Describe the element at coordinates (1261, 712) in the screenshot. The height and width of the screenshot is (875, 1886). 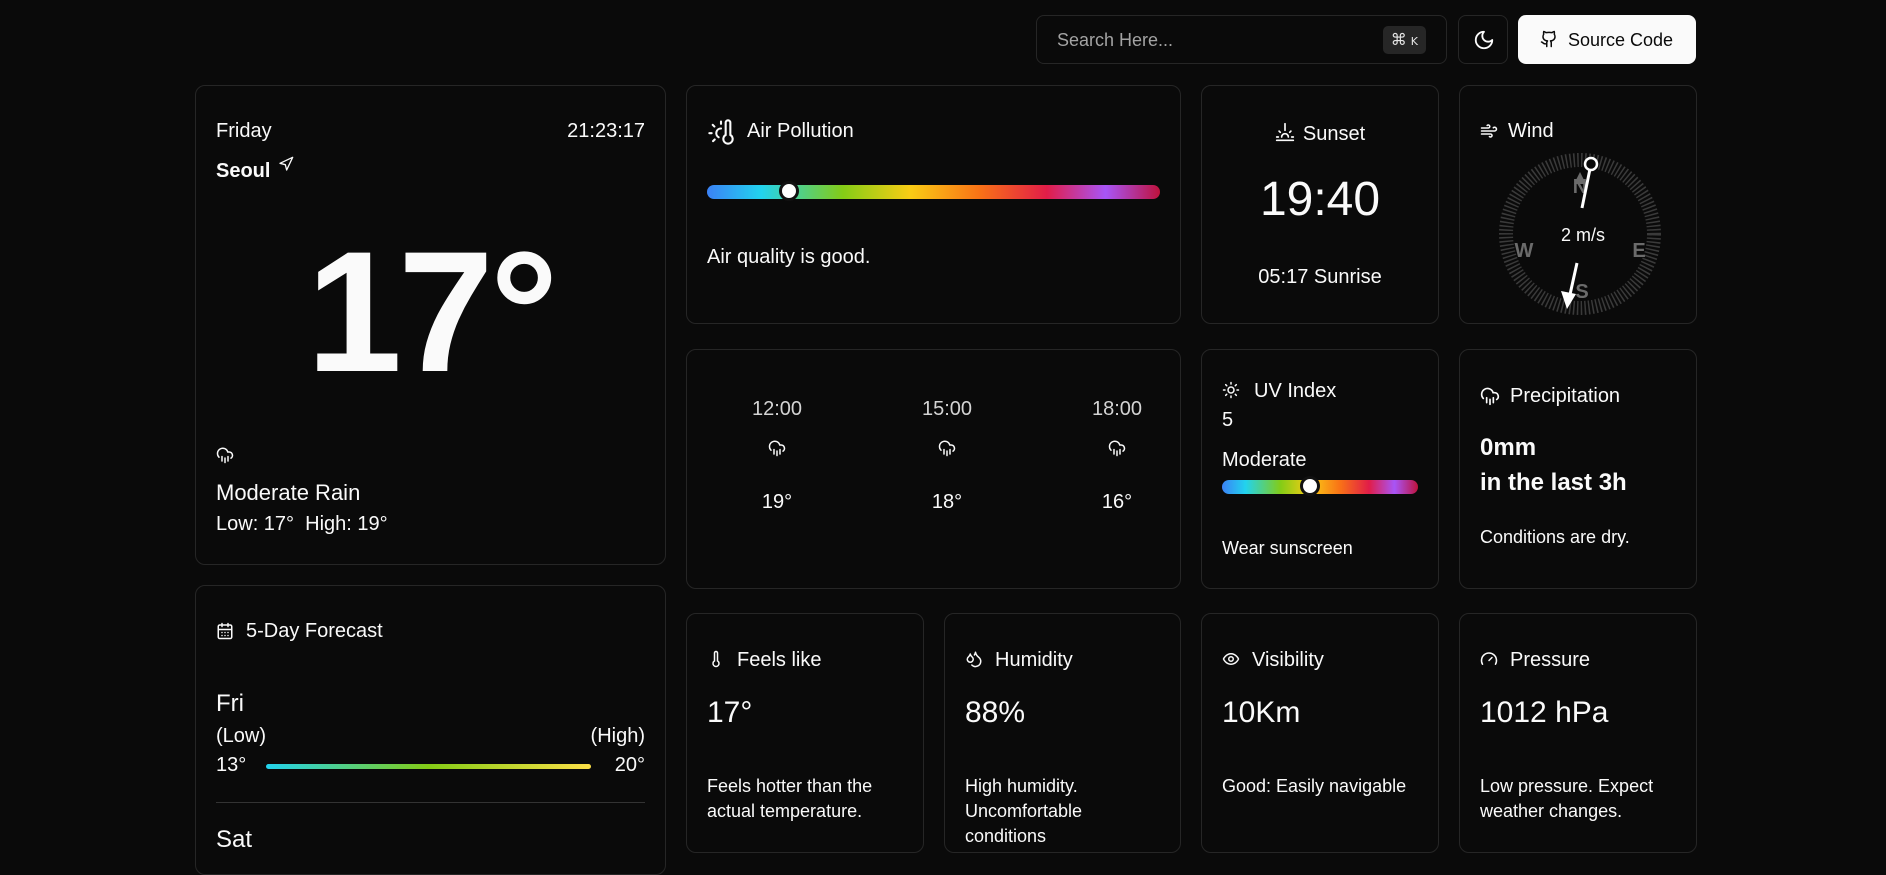
I see `visibility-value: 10Km` at that location.